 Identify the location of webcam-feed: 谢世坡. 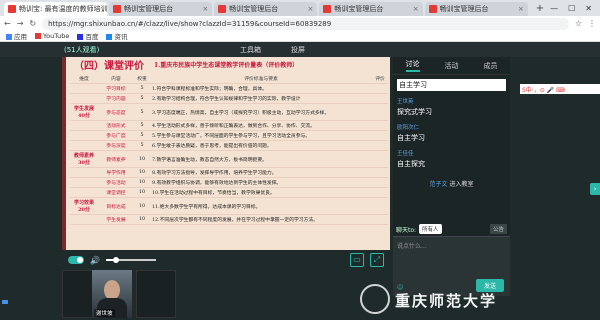
(112, 294).